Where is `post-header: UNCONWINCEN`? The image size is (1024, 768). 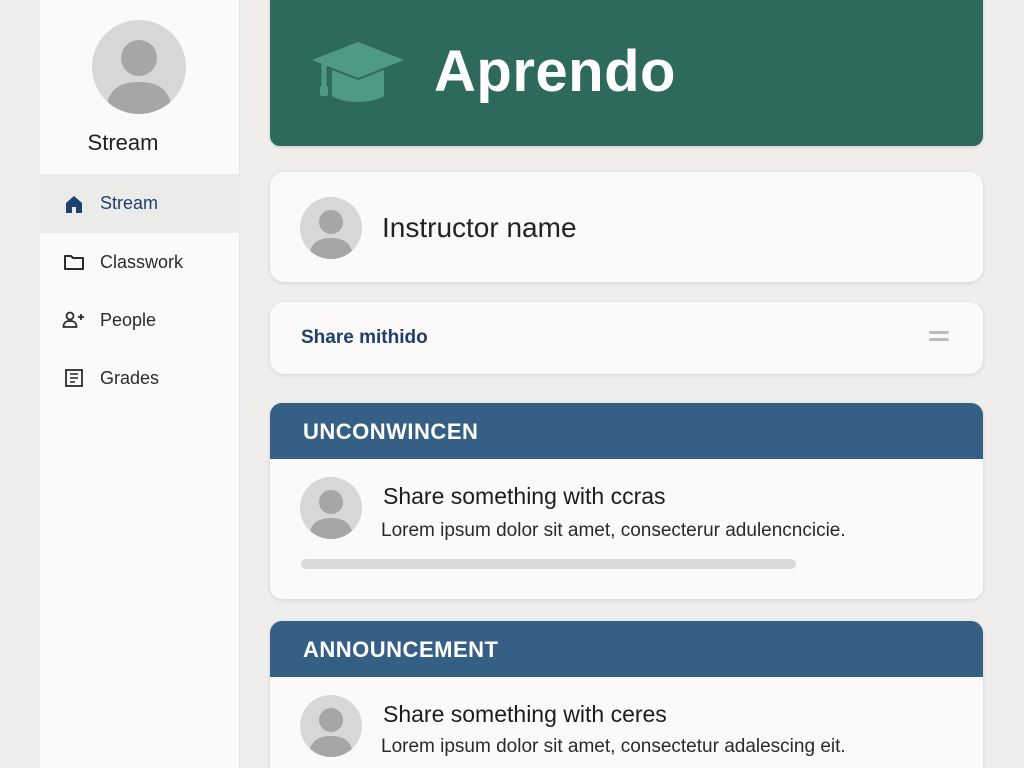
post-header: UNCONWINCEN is located at coordinates (626, 431).